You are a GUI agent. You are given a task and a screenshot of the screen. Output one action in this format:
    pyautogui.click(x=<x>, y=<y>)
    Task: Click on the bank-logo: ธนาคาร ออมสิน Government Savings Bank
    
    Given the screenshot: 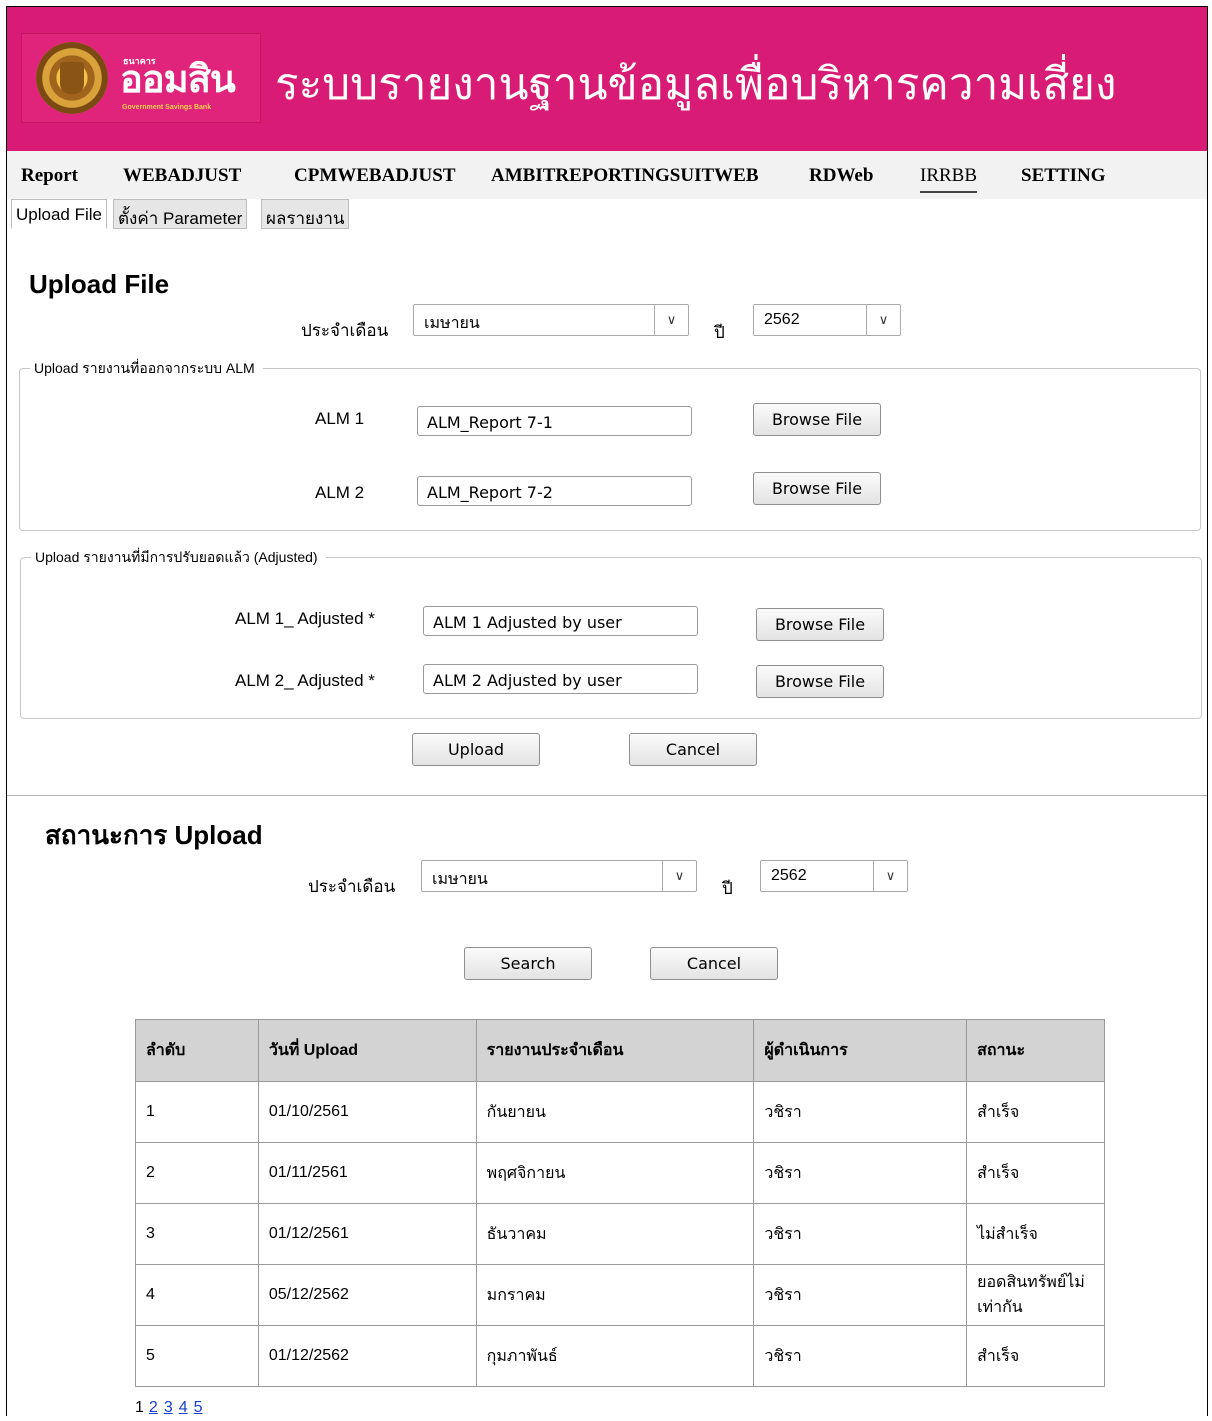 What is the action you would take?
    pyautogui.click(x=141, y=78)
    